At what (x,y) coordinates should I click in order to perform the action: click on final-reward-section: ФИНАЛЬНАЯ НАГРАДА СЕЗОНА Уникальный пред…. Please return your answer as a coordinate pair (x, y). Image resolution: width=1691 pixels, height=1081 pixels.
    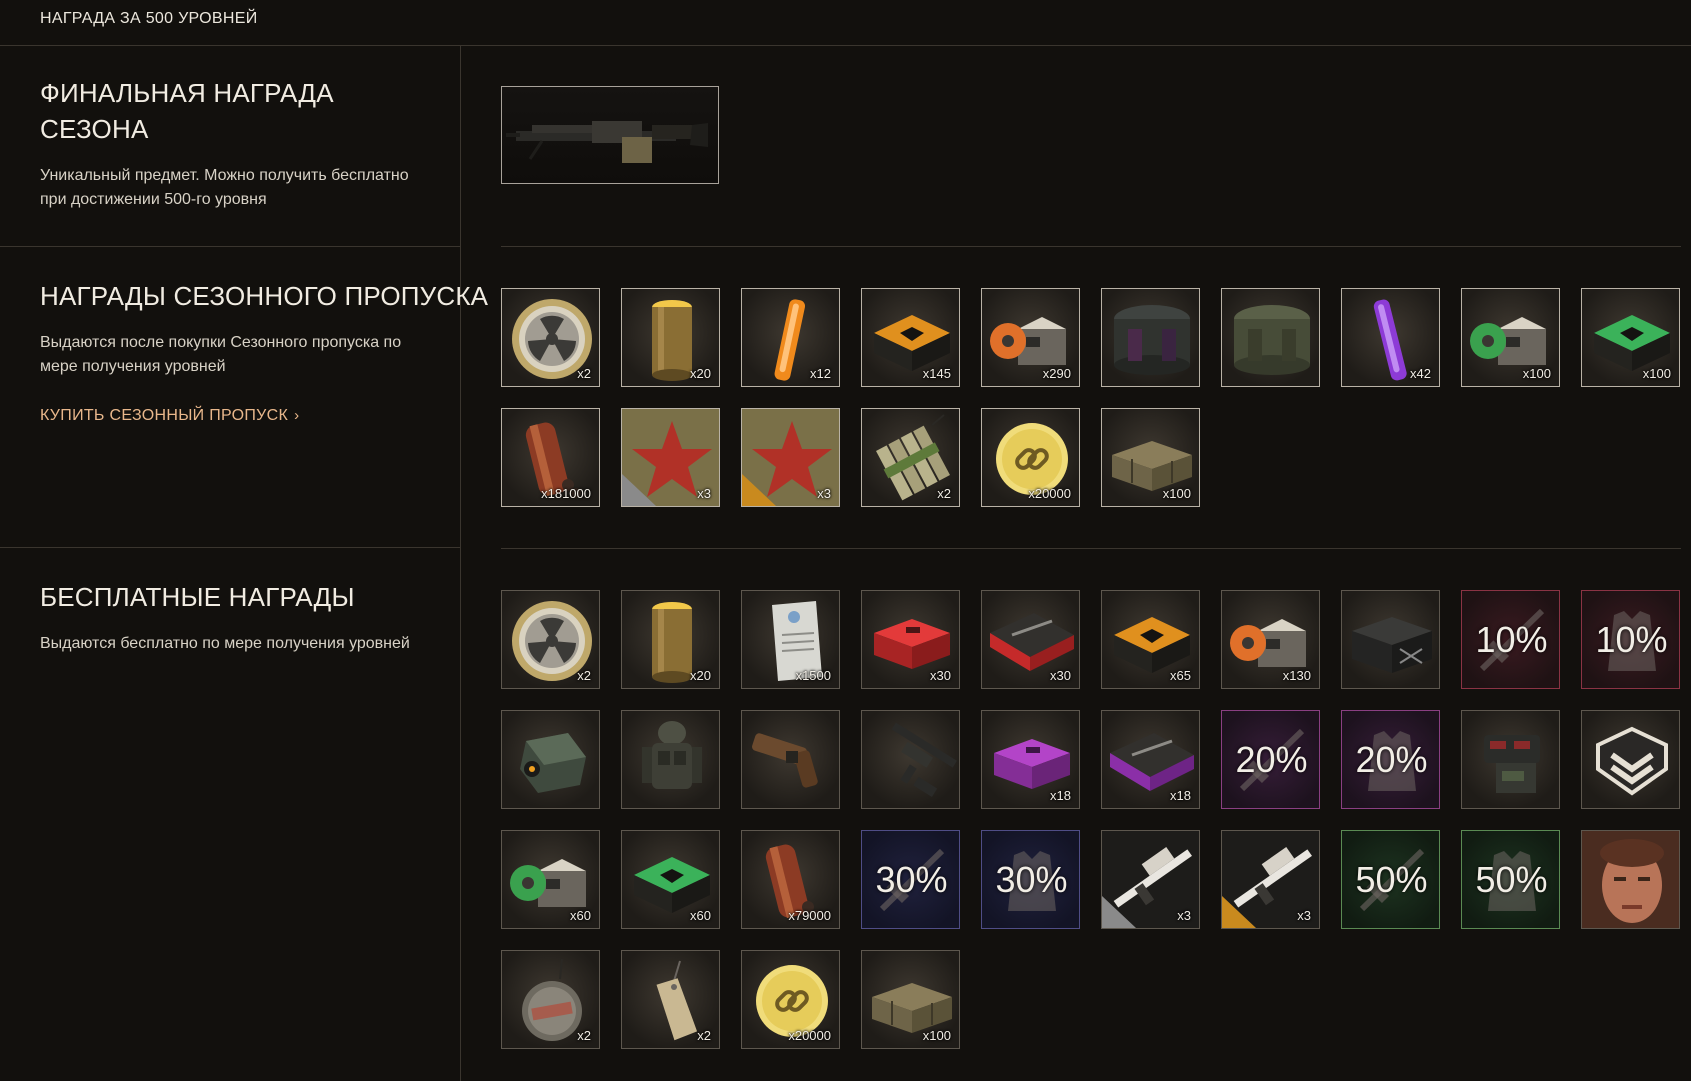
    Looking at the image, I should click on (230, 146).